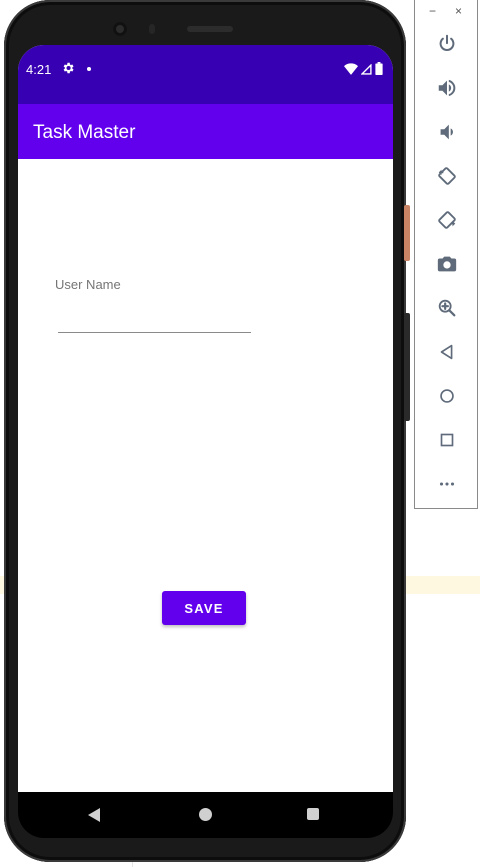  What do you see at coordinates (39, 69) in the screenshot?
I see `status-time: 4:21` at bounding box center [39, 69].